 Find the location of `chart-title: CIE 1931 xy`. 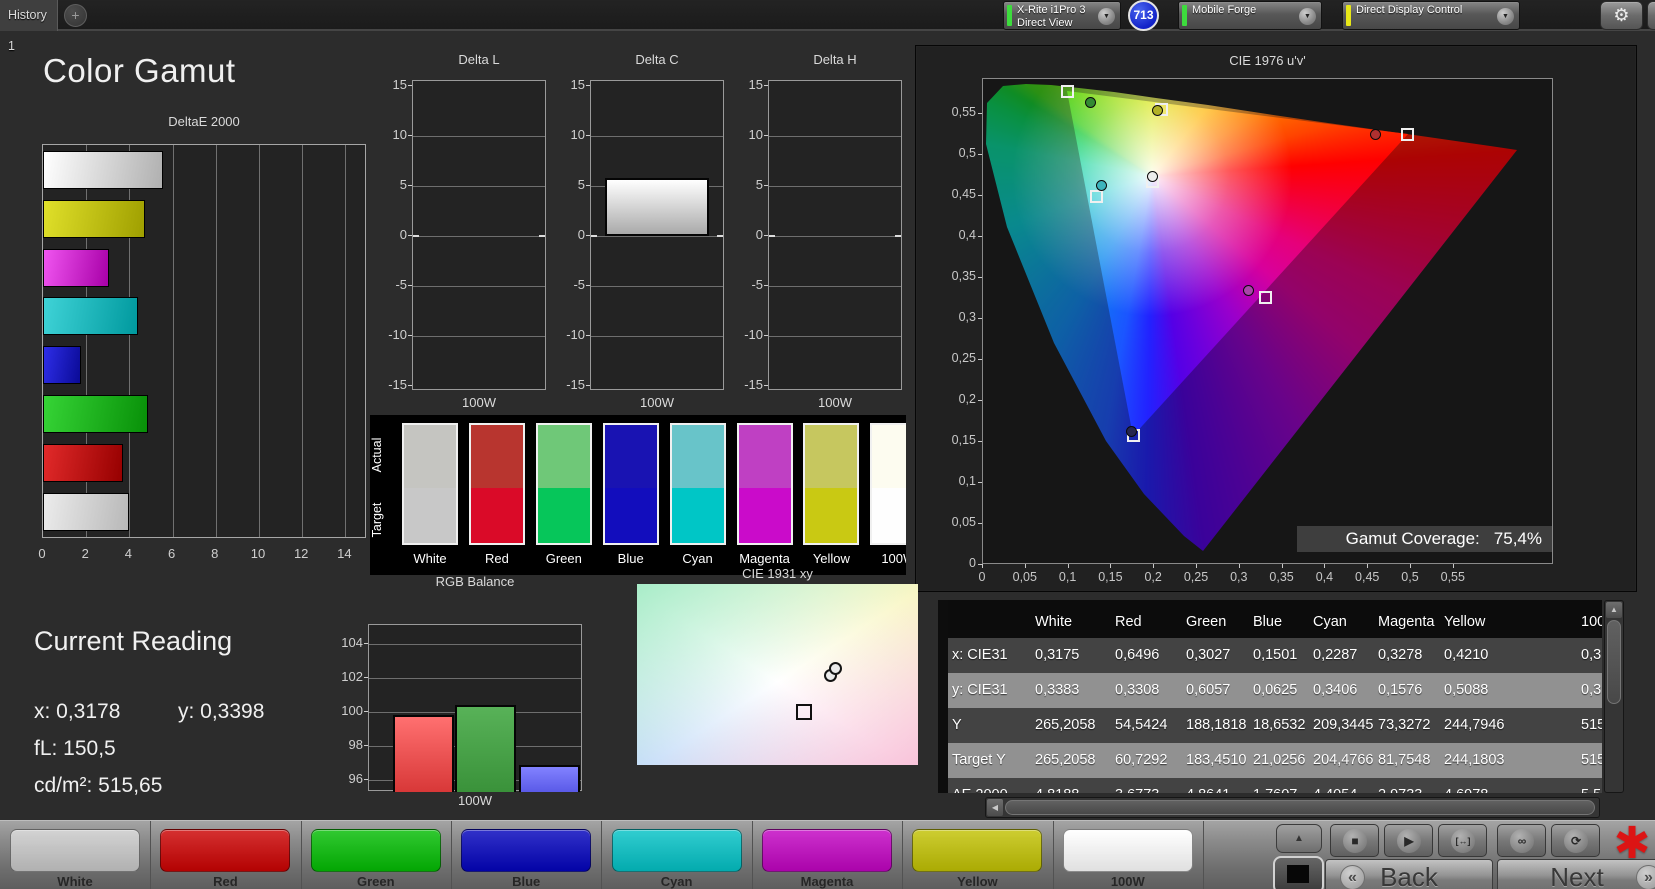

chart-title: CIE 1931 xy is located at coordinates (777, 573).